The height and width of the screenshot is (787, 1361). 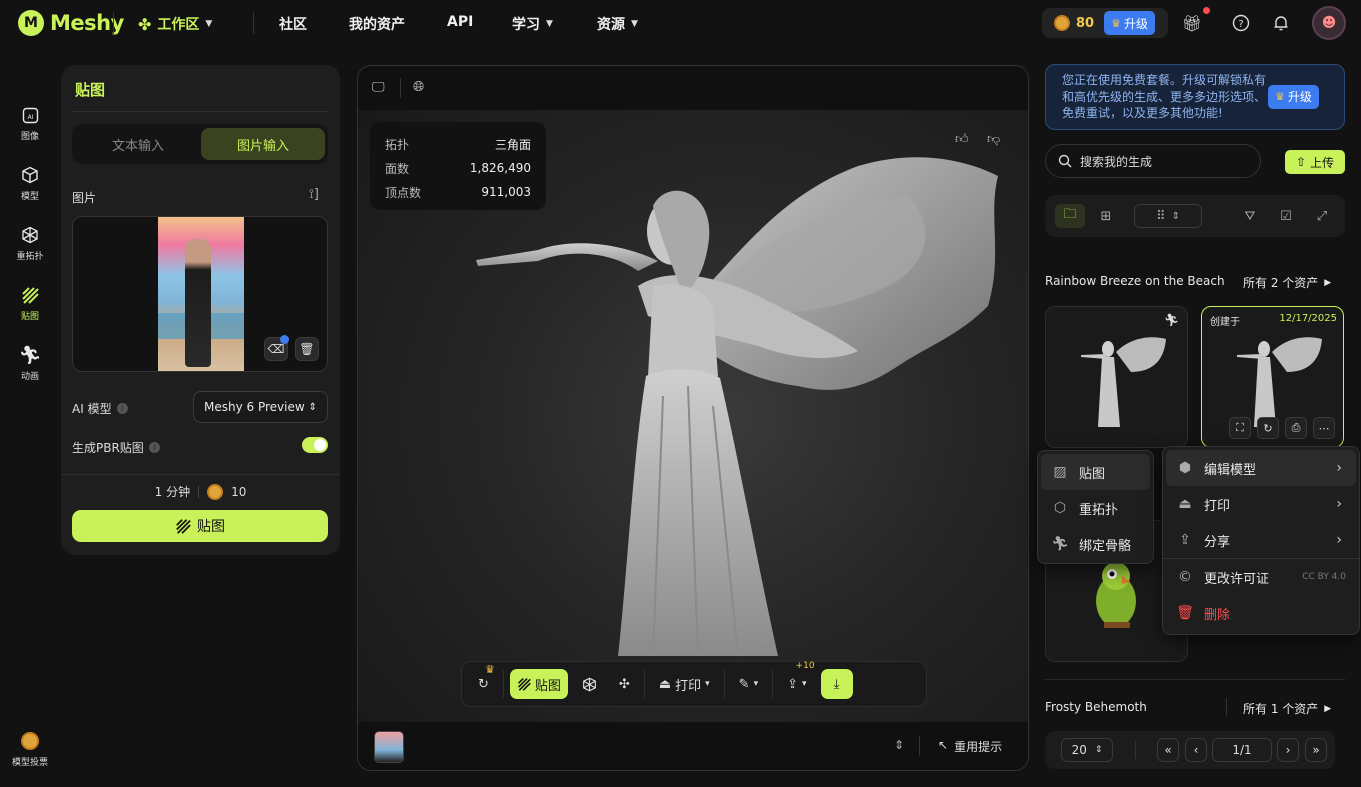 I want to click on chevron-updown-icon: ⇕, so click(x=899, y=745).